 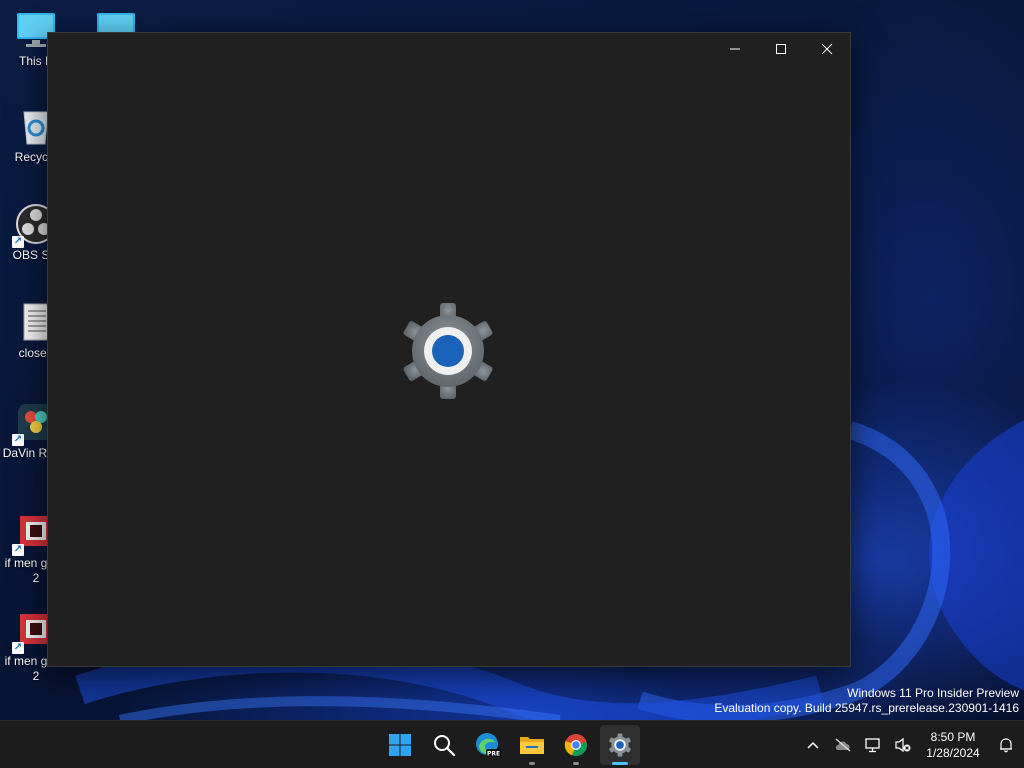 I want to click on taskbar: PRE 8:50 PM 1/28/2024, so click(x=512, y=744).